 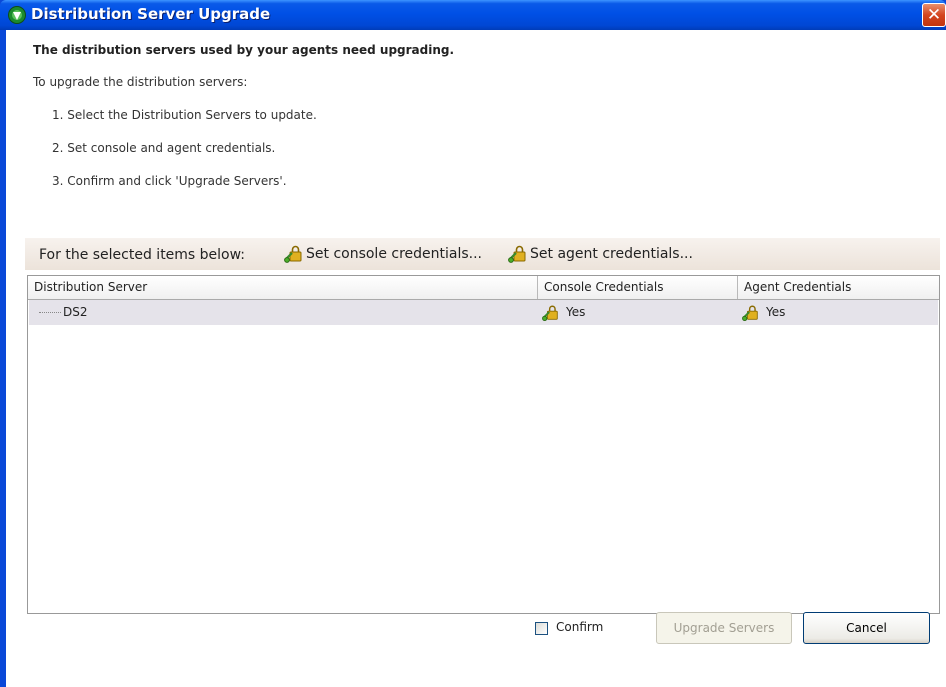 What do you see at coordinates (283, 287) in the screenshot?
I see `column-header-distribution-server: Distribution Server` at bounding box center [283, 287].